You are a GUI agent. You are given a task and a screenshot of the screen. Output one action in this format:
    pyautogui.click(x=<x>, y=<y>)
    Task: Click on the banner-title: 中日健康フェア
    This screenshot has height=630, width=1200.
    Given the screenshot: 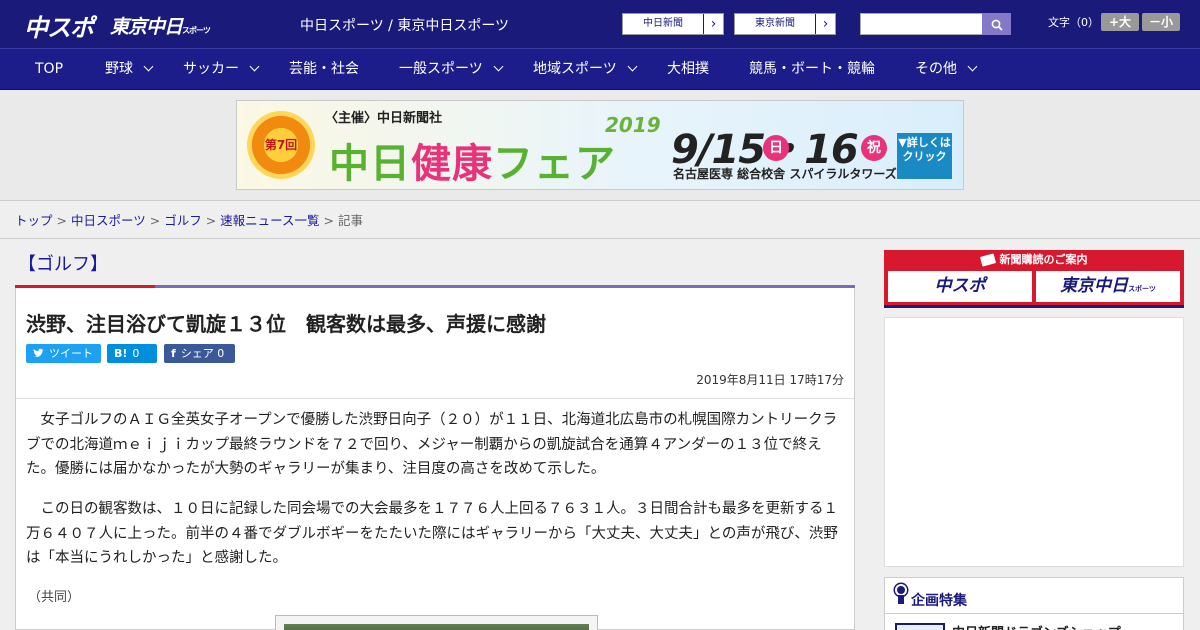 What is the action you would take?
    pyautogui.click(x=472, y=160)
    